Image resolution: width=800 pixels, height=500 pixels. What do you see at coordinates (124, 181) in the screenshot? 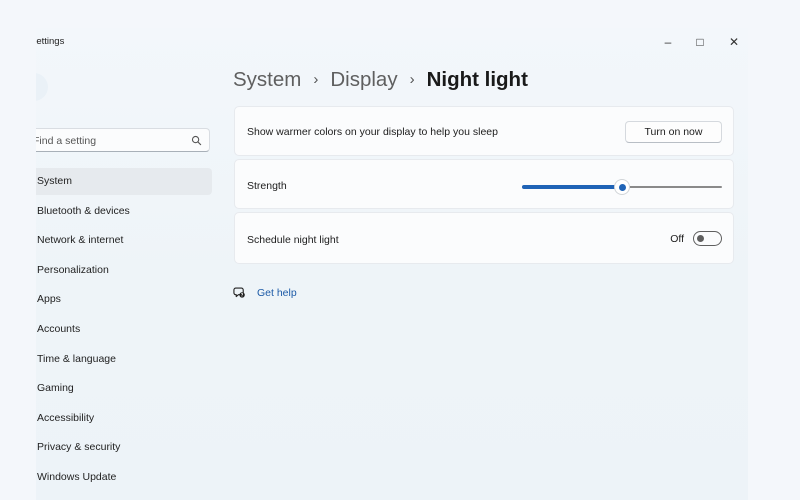
I see `sidebar-item-system: System` at bounding box center [124, 181].